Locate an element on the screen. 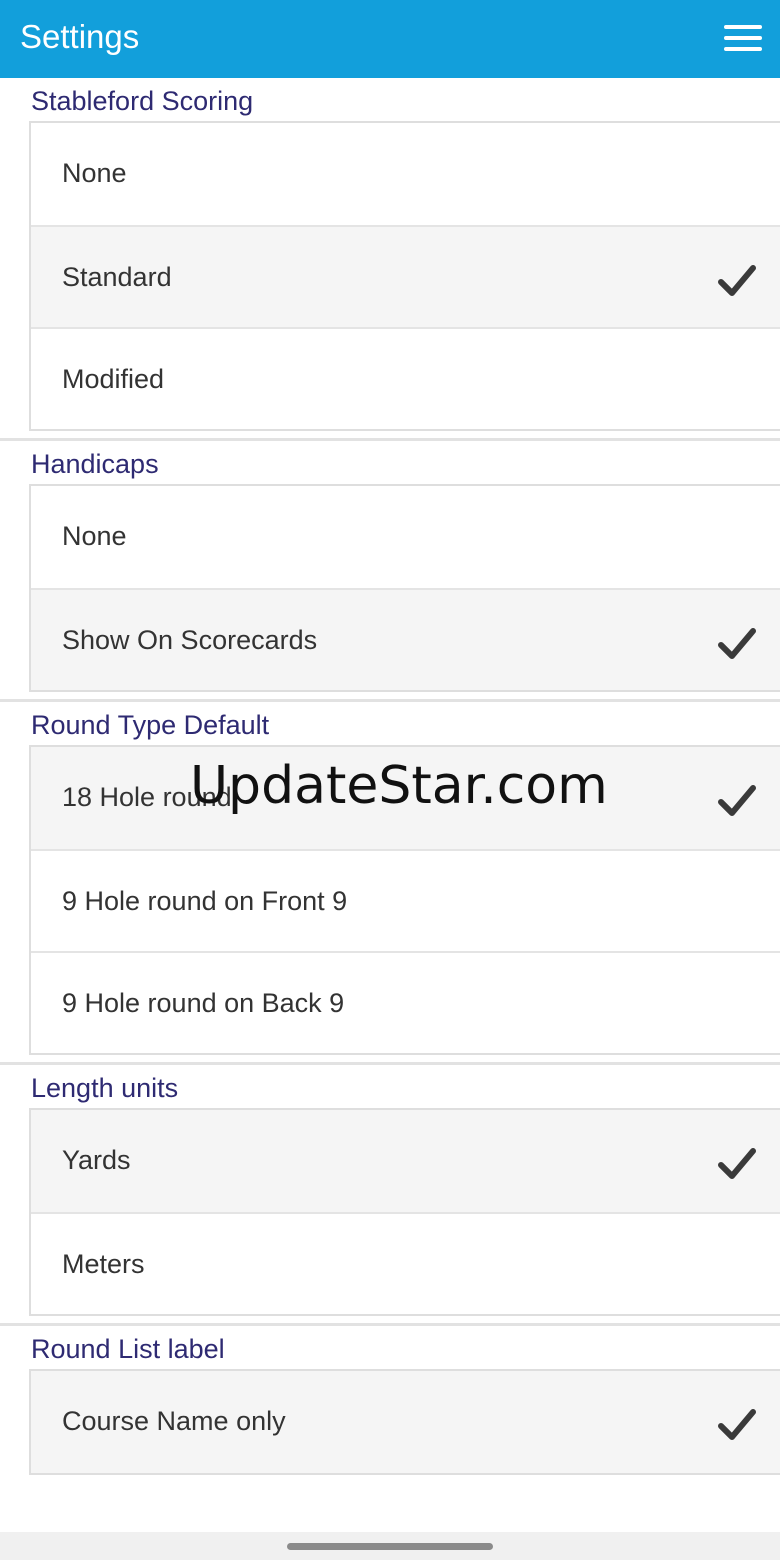  section-round-list-label: Round List label Course Name only is located at coordinates (390, 1400).